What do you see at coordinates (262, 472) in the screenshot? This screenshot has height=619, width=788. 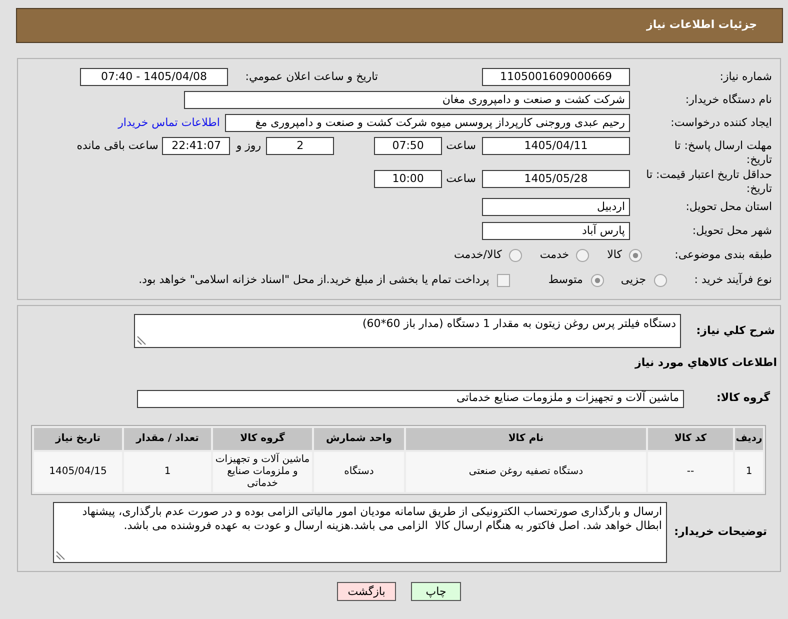 I see `table-cell: ماشین آلات و تجهیزات و ملزومات صنایع خدماتی` at bounding box center [262, 472].